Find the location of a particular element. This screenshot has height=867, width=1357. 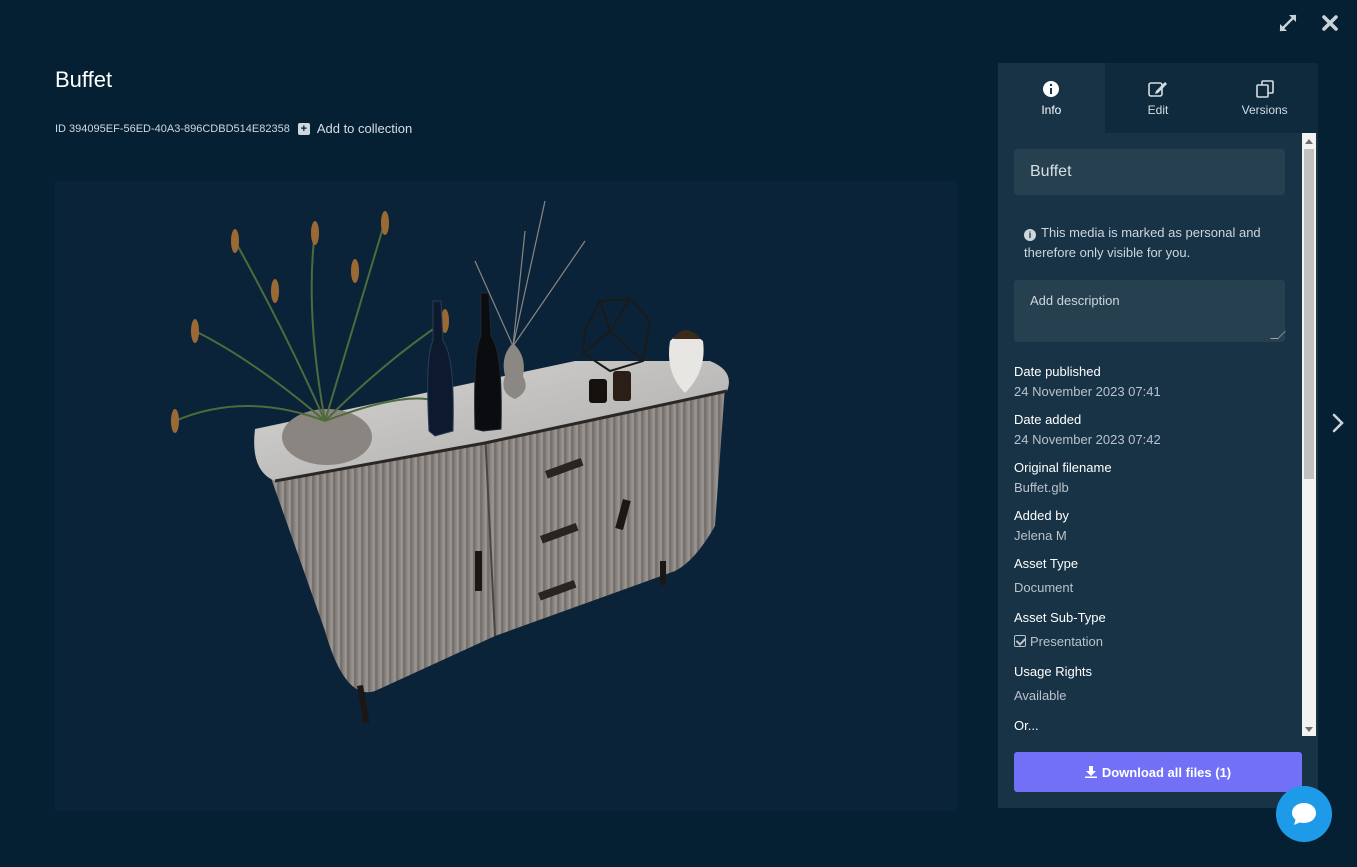

scroll-up-arrow-icon is located at coordinates (1309, 141).